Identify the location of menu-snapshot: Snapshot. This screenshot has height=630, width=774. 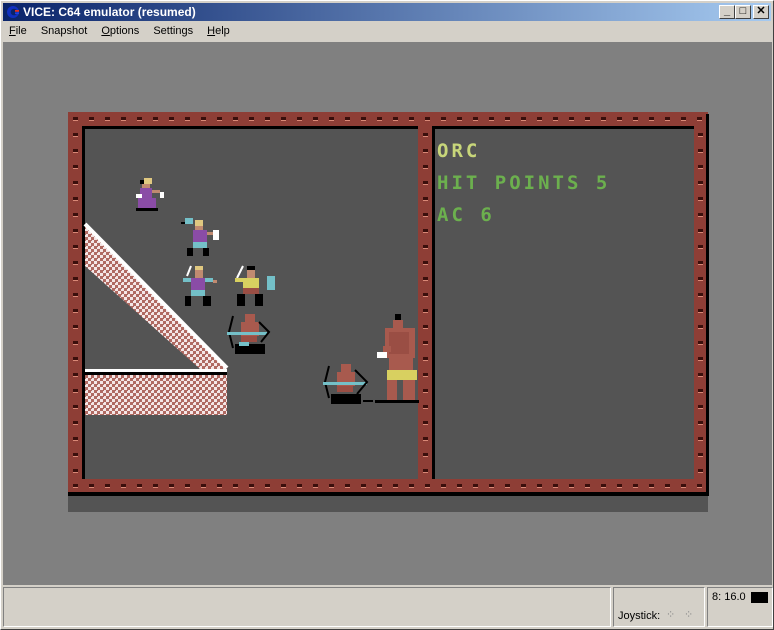
(64, 31).